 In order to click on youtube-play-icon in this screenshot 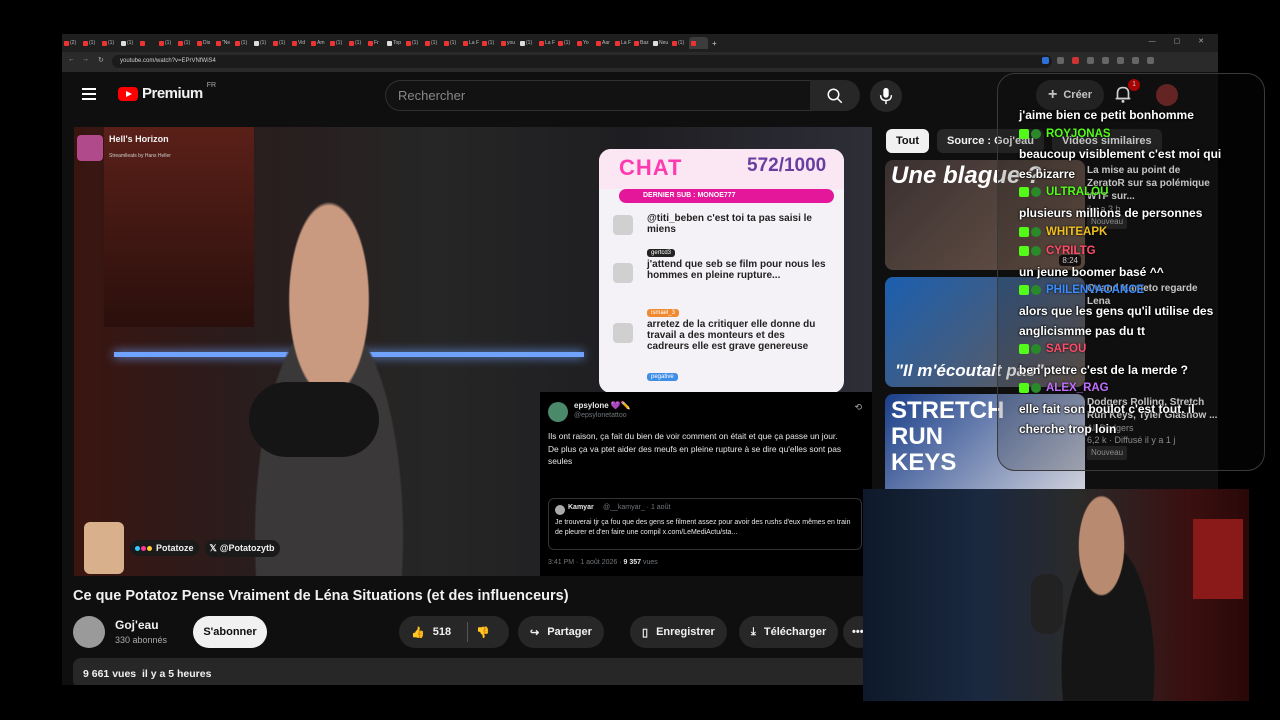, I will do `click(128, 93)`.